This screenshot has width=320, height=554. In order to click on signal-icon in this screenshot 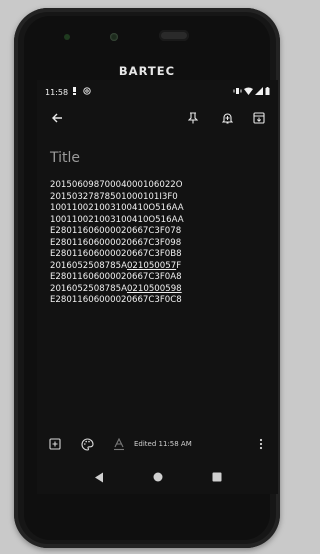, I will do `click(259, 92)`.